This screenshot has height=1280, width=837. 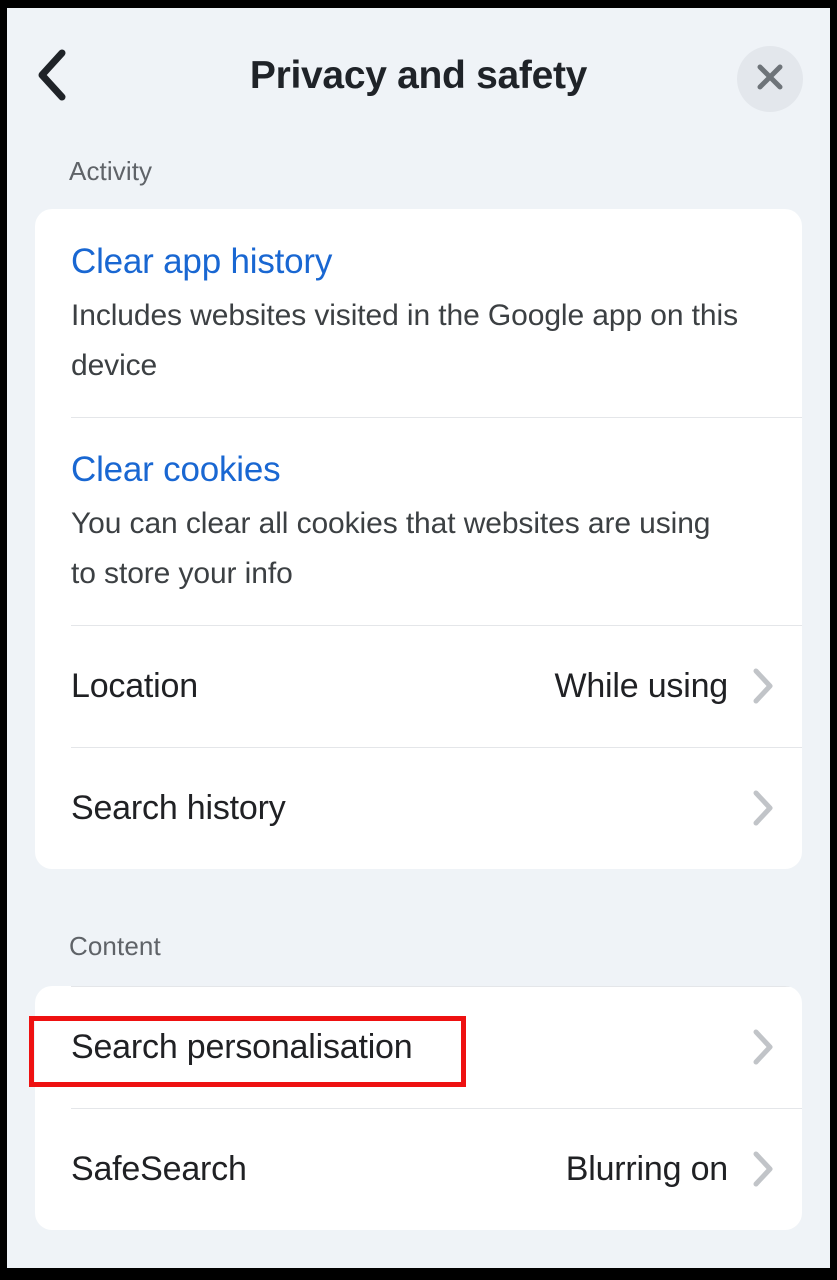 I want to click on close-icon, so click(x=770, y=79).